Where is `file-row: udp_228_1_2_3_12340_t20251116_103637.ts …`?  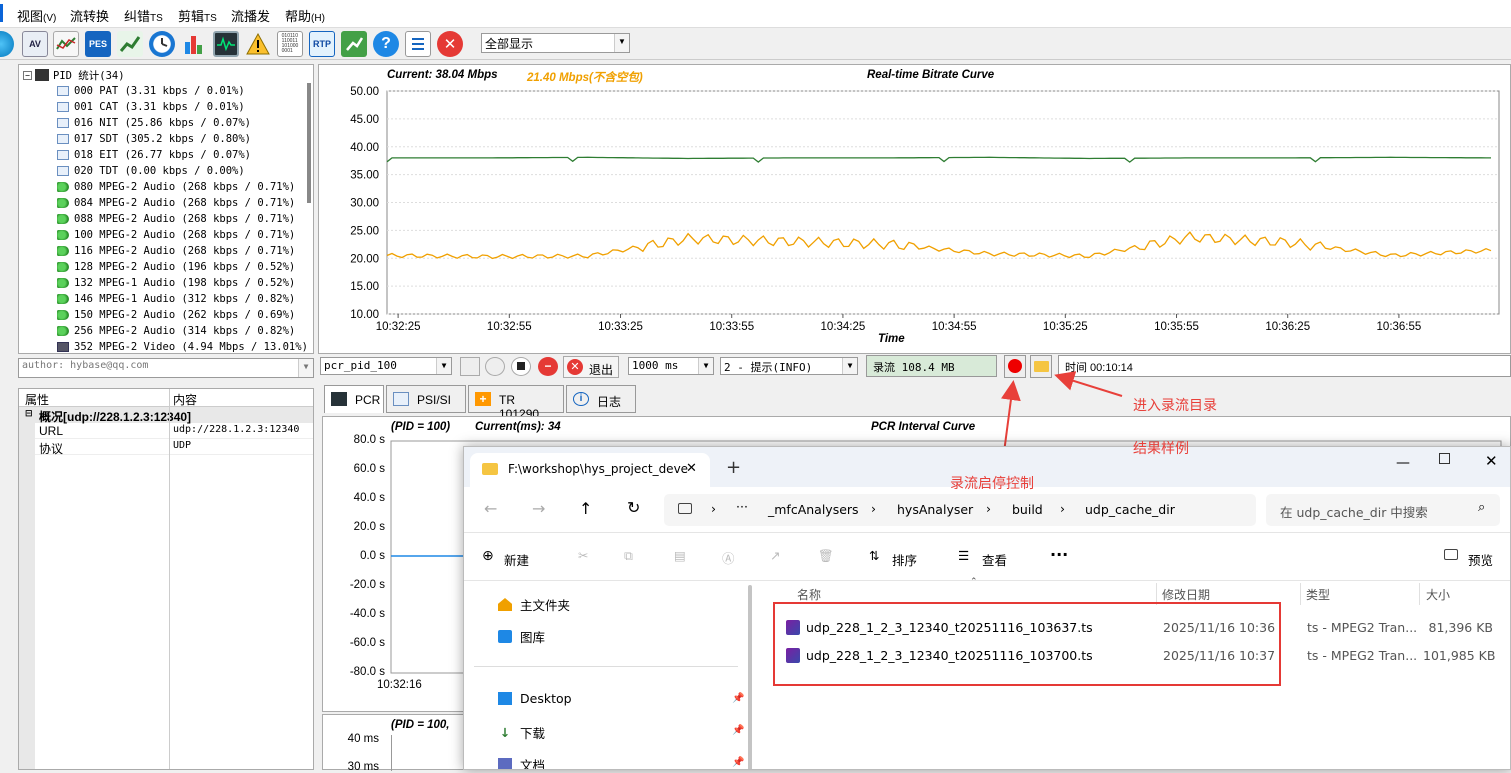
file-row: udp_228_1_2_3_12340_t20251116_103637.ts … is located at coordinates (1144, 627).